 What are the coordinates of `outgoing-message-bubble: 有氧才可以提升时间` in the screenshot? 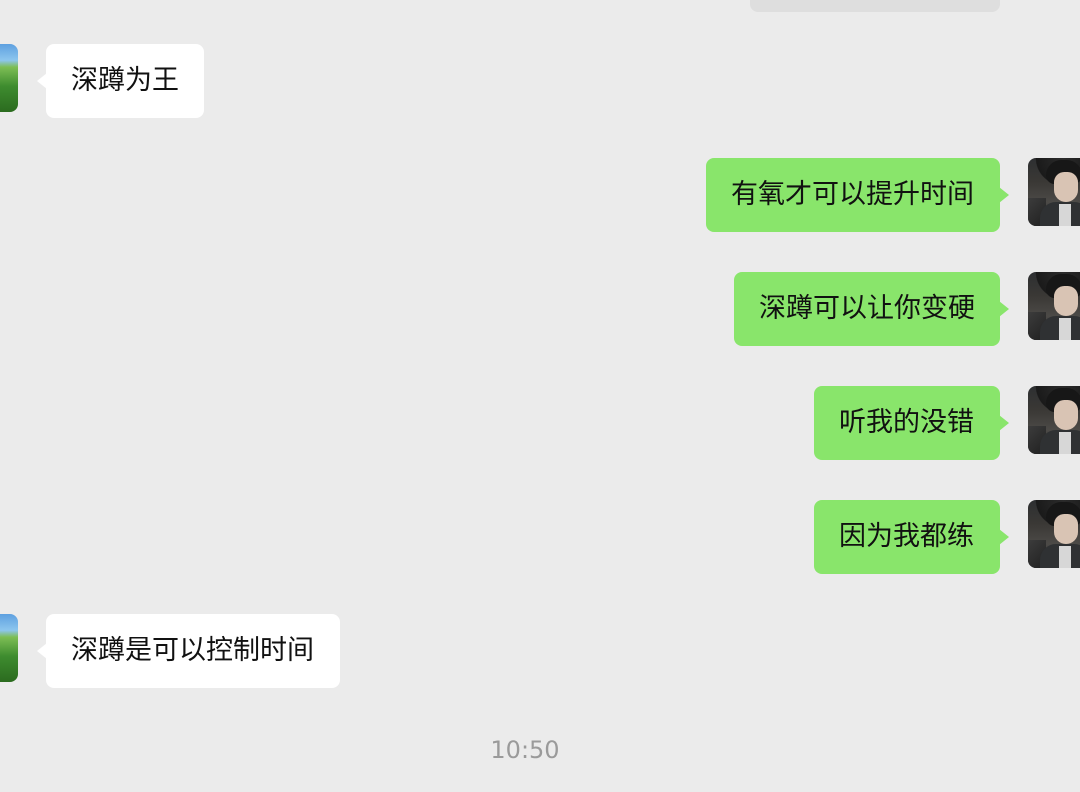 It's located at (857, 195).